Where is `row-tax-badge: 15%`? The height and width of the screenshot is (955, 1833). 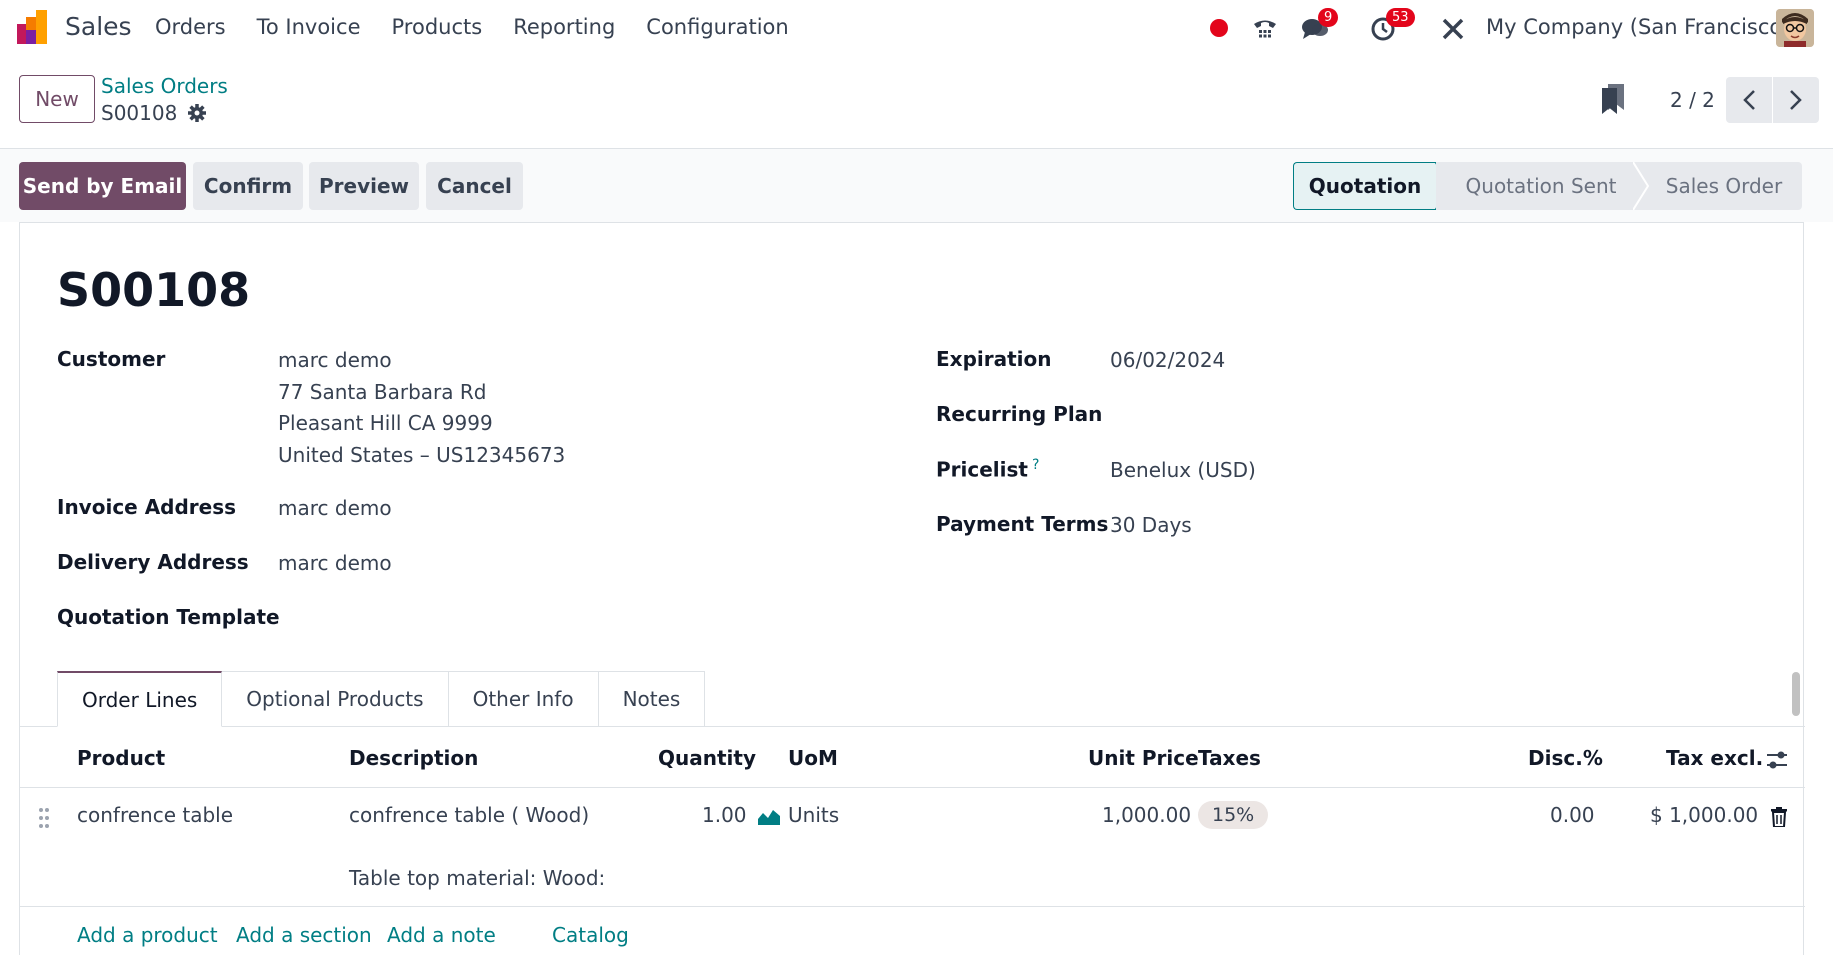 row-tax-badge: 15% is located at coordinates (1233, 815).